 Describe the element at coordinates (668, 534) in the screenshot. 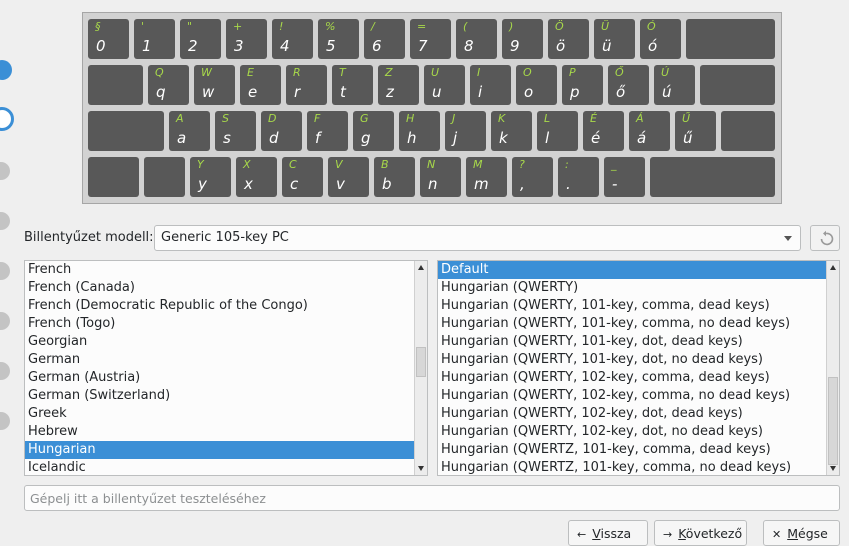

I see `arrow-right-icon: →` at that location.